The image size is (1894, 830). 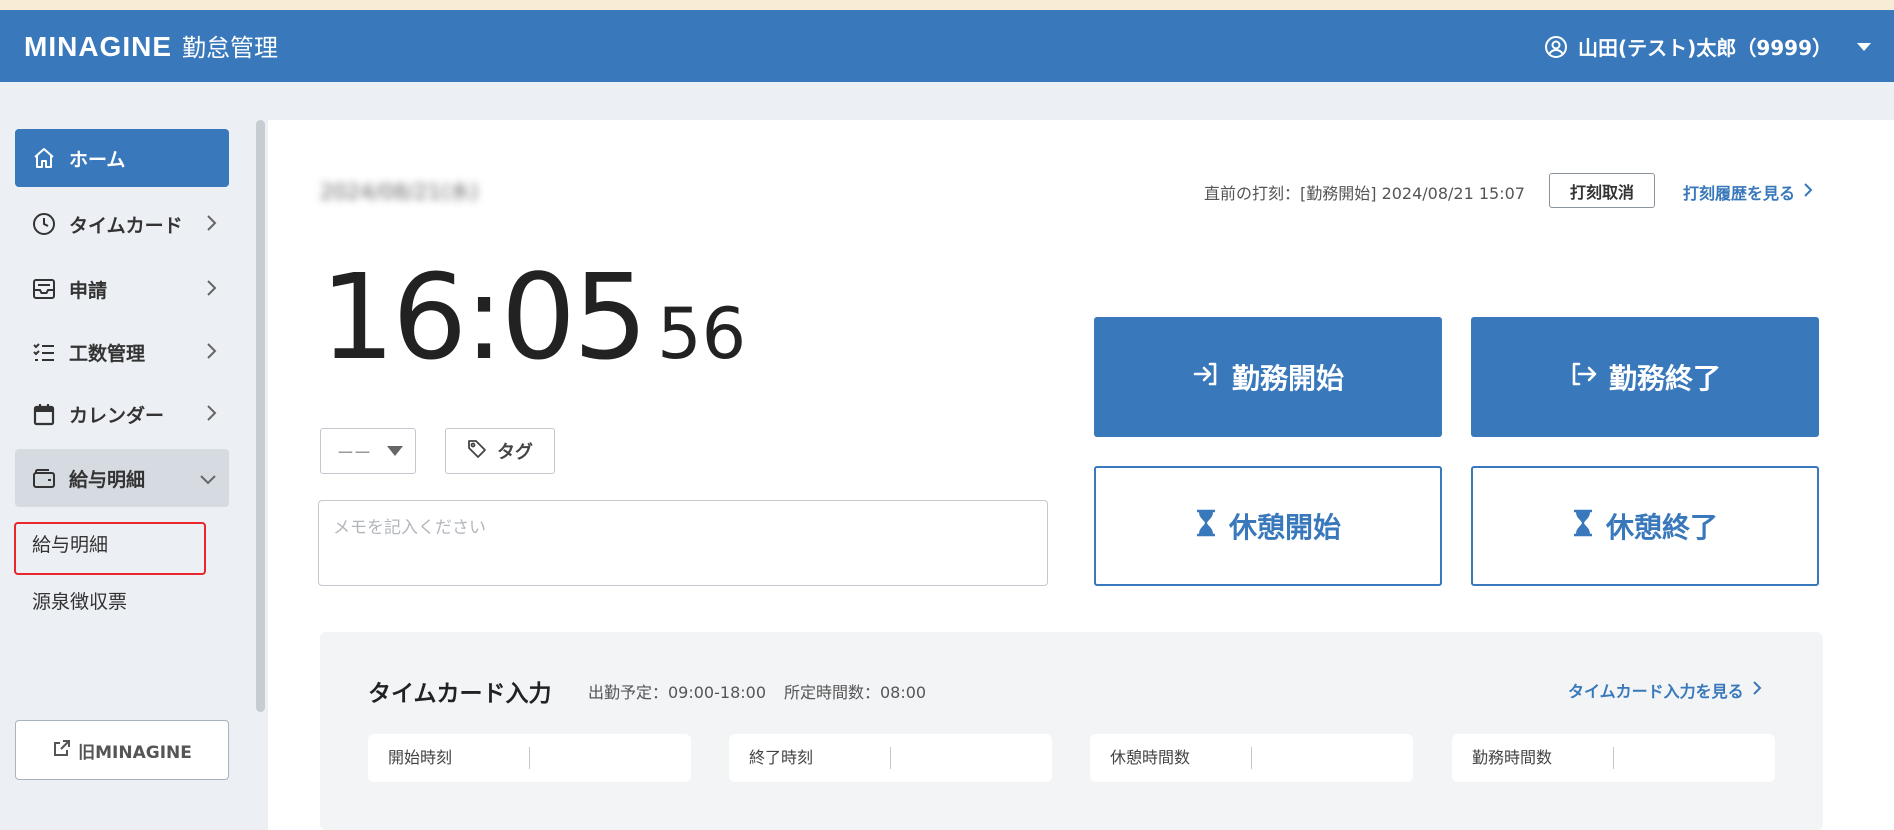 I want to click on start-time-field: 開始時刻, so click(x=529, y=758).